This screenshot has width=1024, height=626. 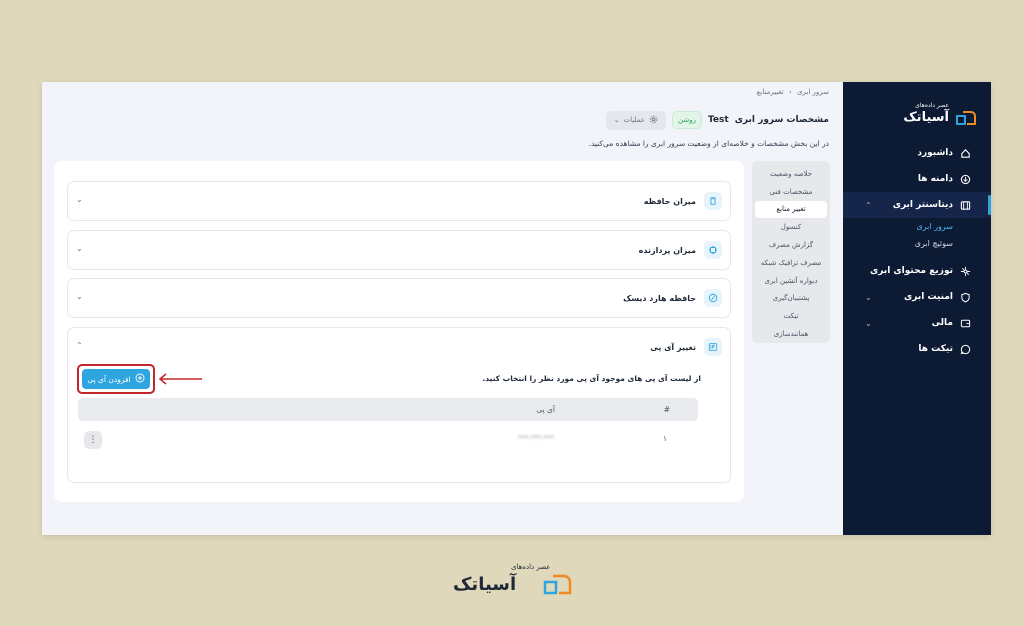 I want to click on sidebar-item-cloud-security: امنیت ابری ⌄, so click(x=917, y=297).